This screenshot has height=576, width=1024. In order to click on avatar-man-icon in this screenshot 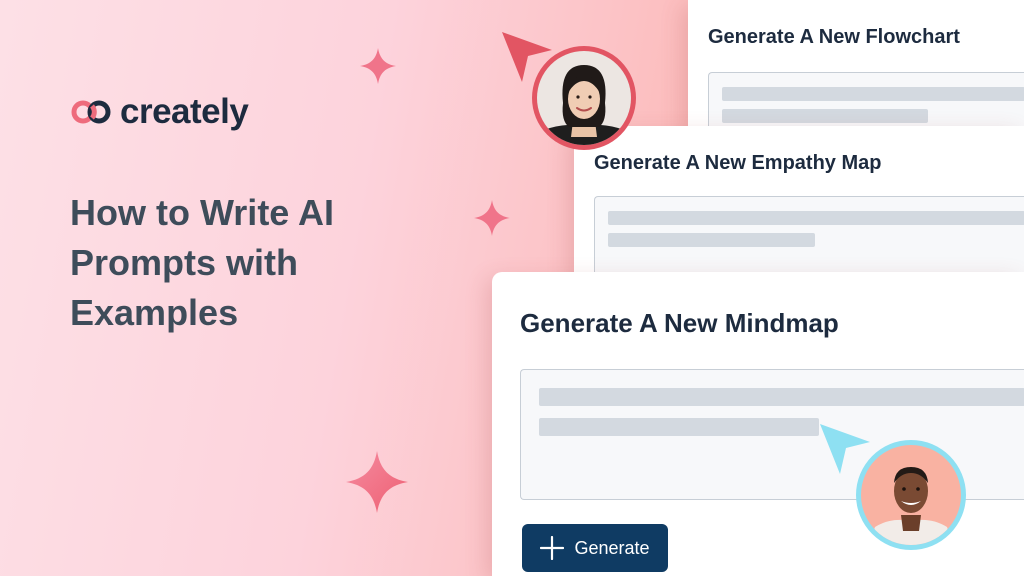, I will do `click(911, 495)`.